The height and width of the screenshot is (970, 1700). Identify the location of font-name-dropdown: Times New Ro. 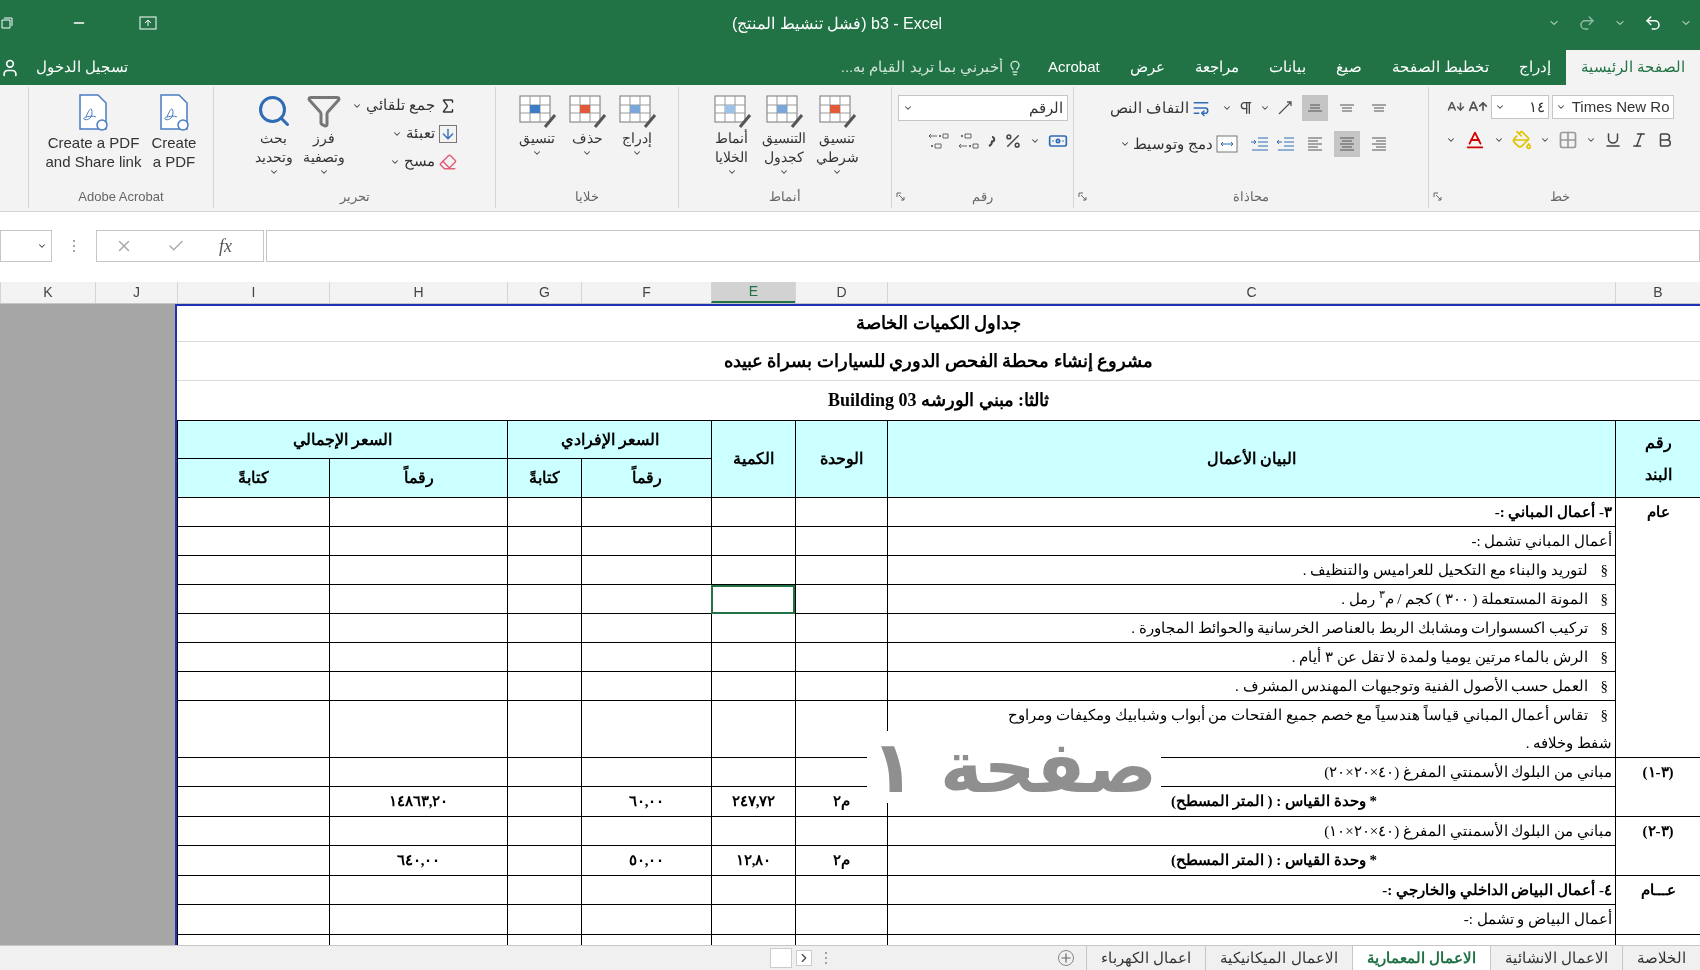
(1612, 107).